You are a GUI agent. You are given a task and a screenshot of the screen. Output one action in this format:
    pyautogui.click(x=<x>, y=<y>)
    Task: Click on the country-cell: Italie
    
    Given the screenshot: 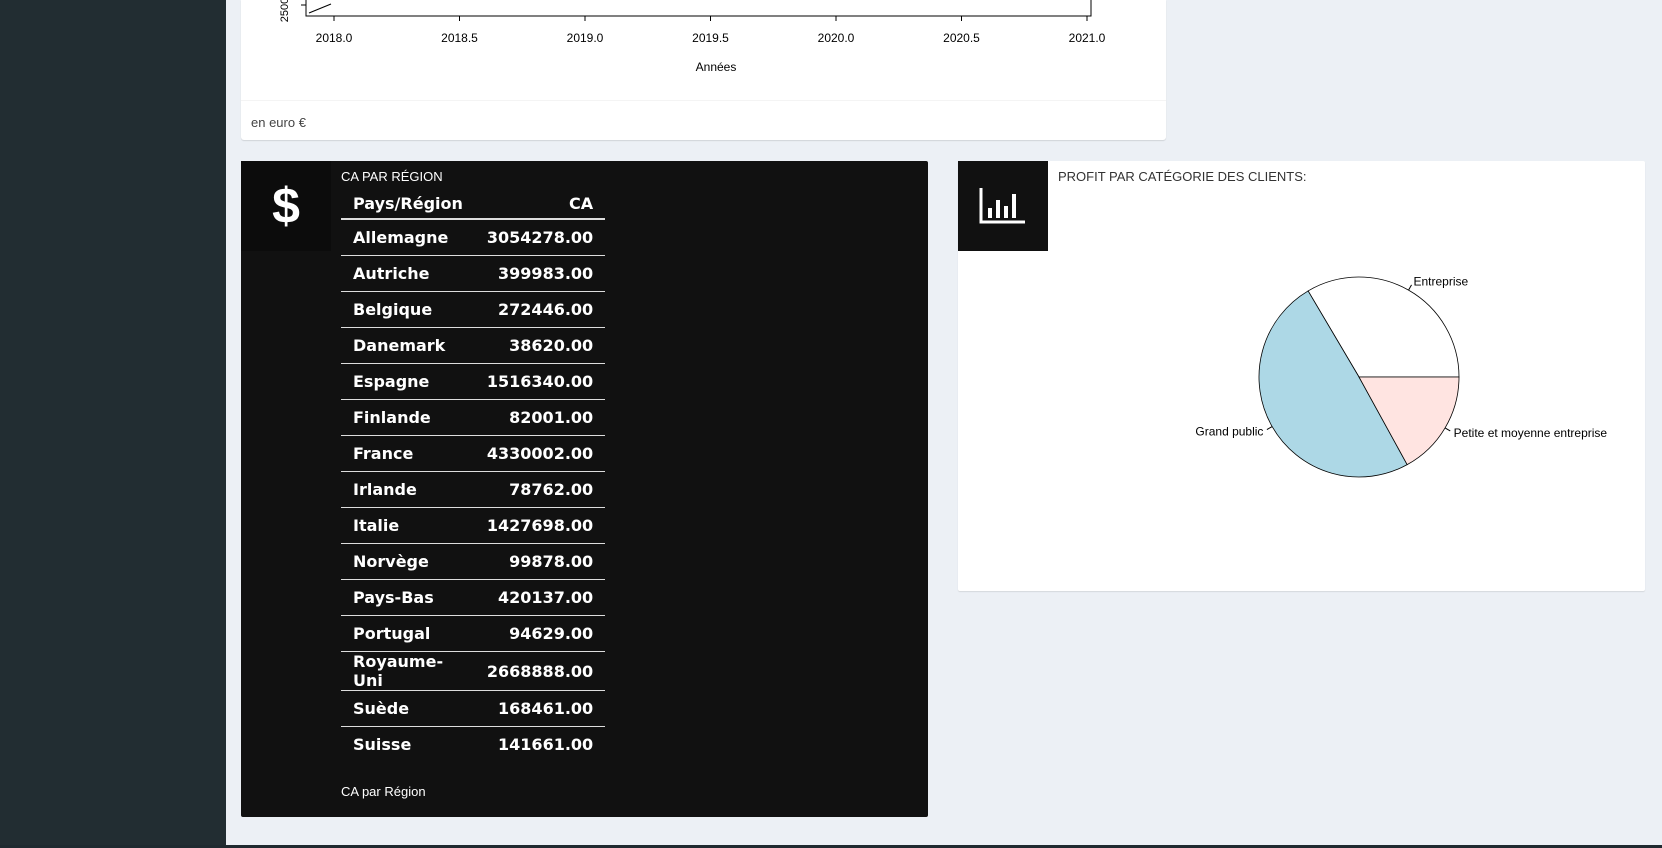 What is the action you would take?
    pyautogui.click(x=408, y=525)
    